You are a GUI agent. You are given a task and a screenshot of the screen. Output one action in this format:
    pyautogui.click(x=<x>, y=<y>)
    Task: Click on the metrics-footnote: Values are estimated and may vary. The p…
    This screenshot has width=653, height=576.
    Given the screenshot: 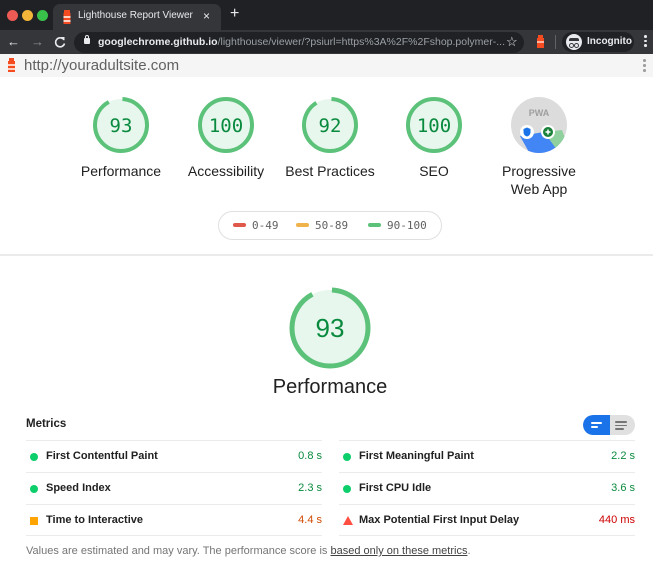 What is the action you would take?
    pyautogui.click(x=248, y=551)
    